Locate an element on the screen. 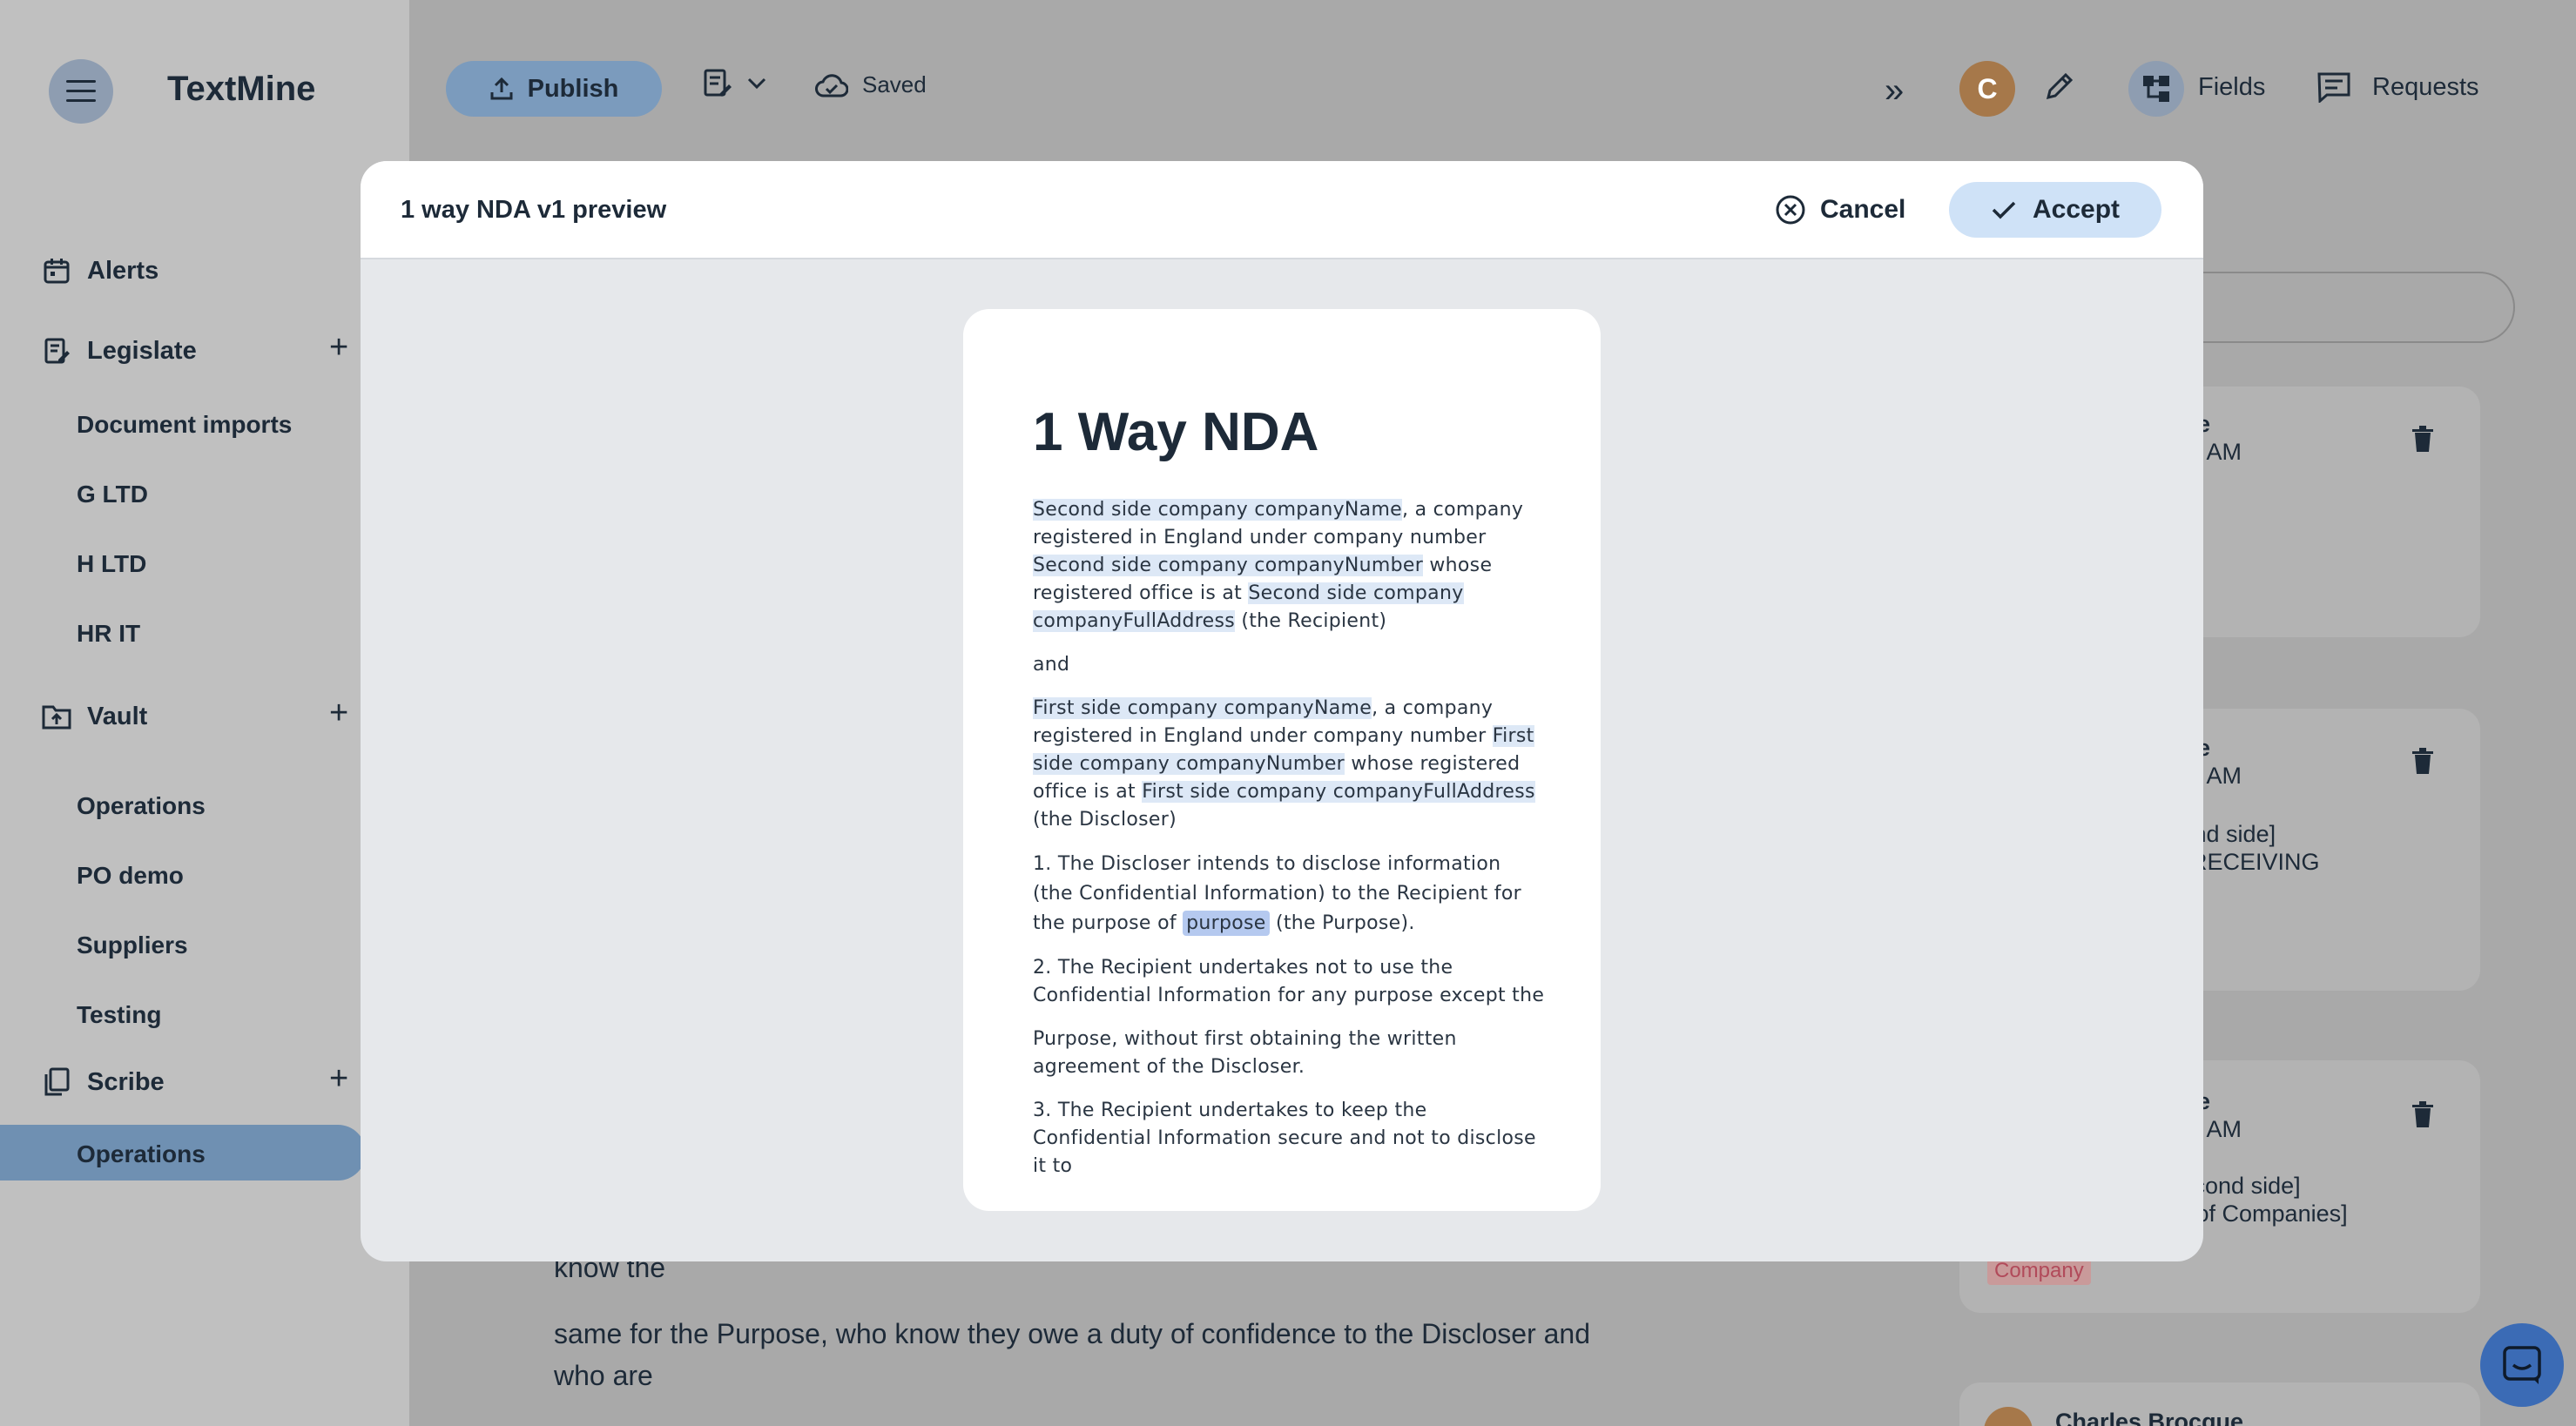  publish-button: Publish is located at coordinates (554, 89).